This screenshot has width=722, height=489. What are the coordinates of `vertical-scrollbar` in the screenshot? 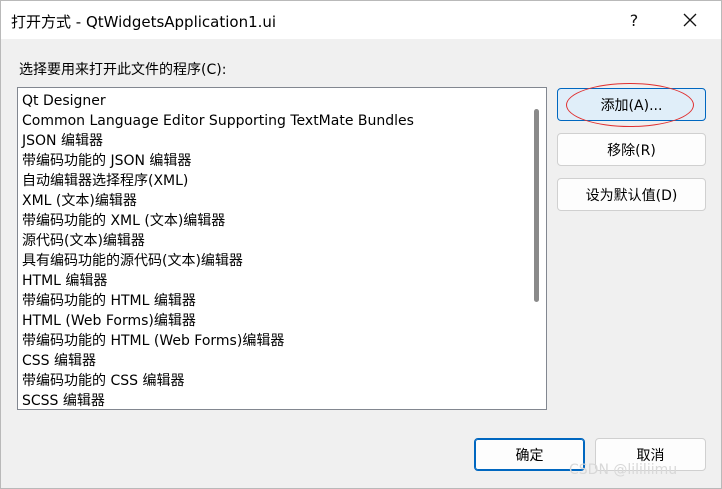 It's located at (536, 248).